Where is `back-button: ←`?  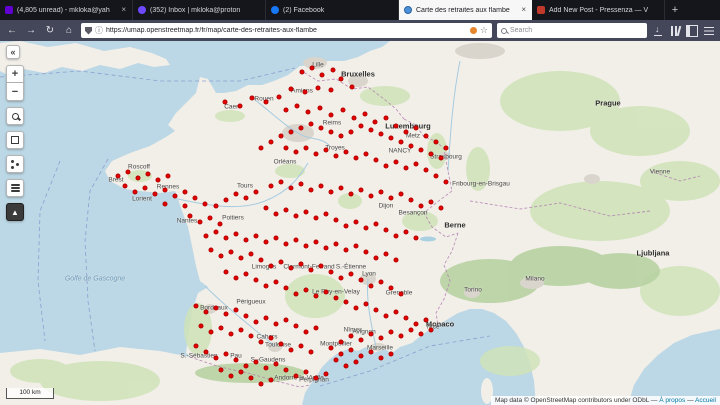 back-button: ← is located at coordinates (12, 30).